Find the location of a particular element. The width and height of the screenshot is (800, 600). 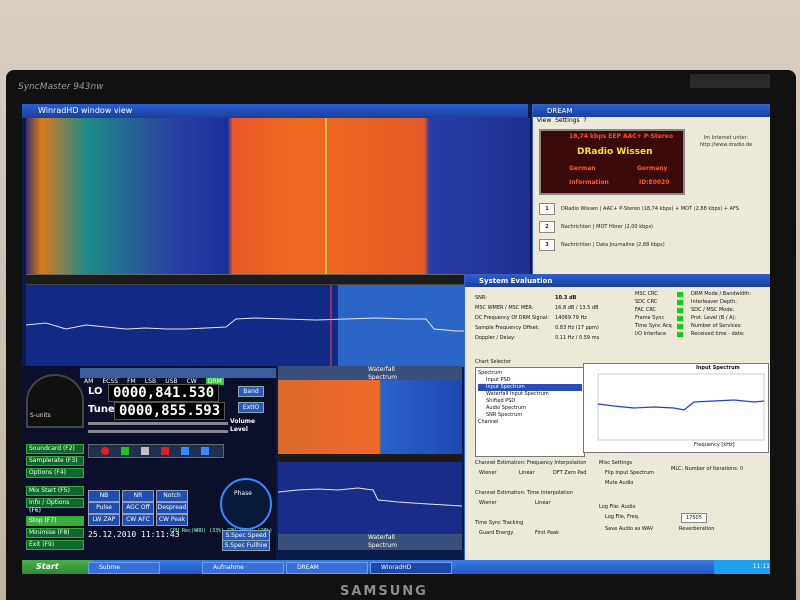

timesync-label: Time Sync Tracking is located at coordinates (499, 523).